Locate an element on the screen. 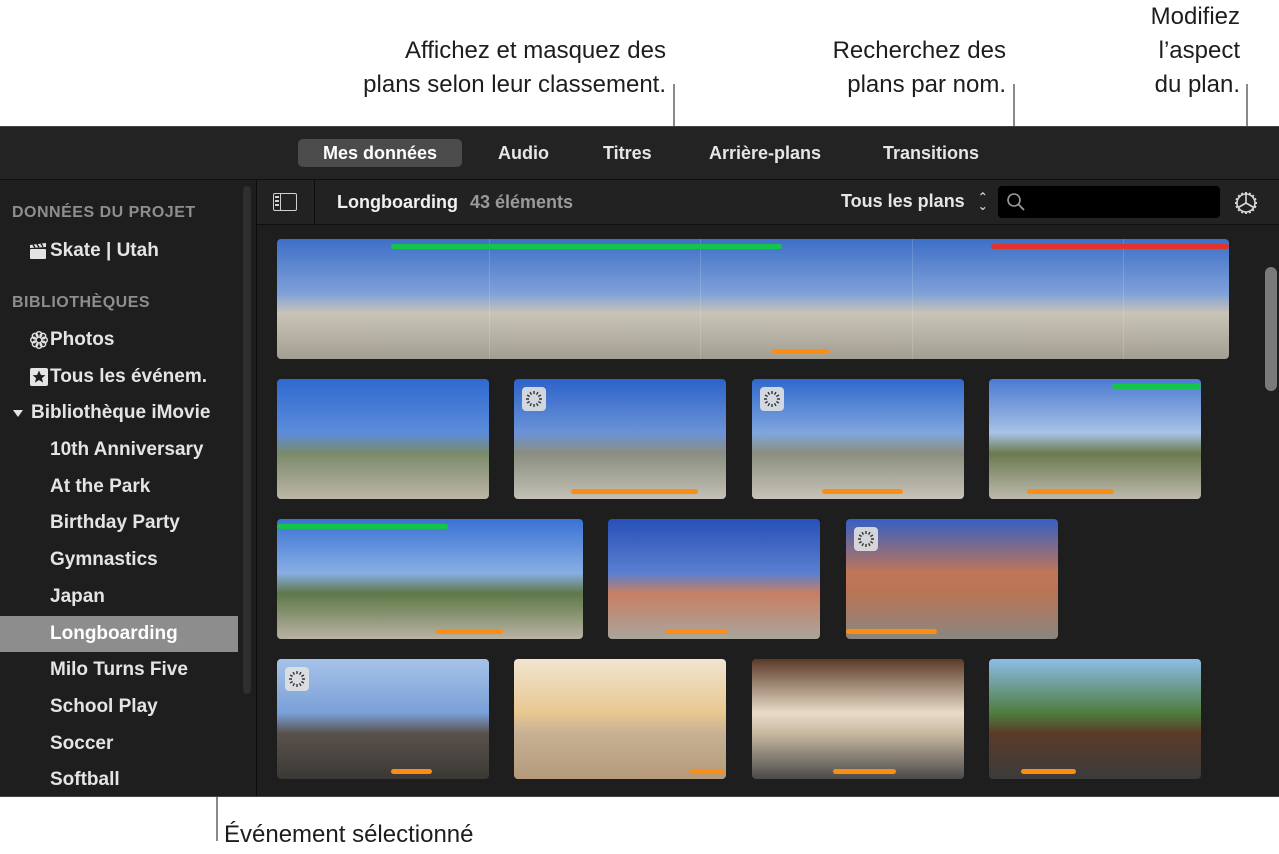 This screenshot has height=854, width=1279. sidebar-item-event: Softball is located at coordinates (119, 779).